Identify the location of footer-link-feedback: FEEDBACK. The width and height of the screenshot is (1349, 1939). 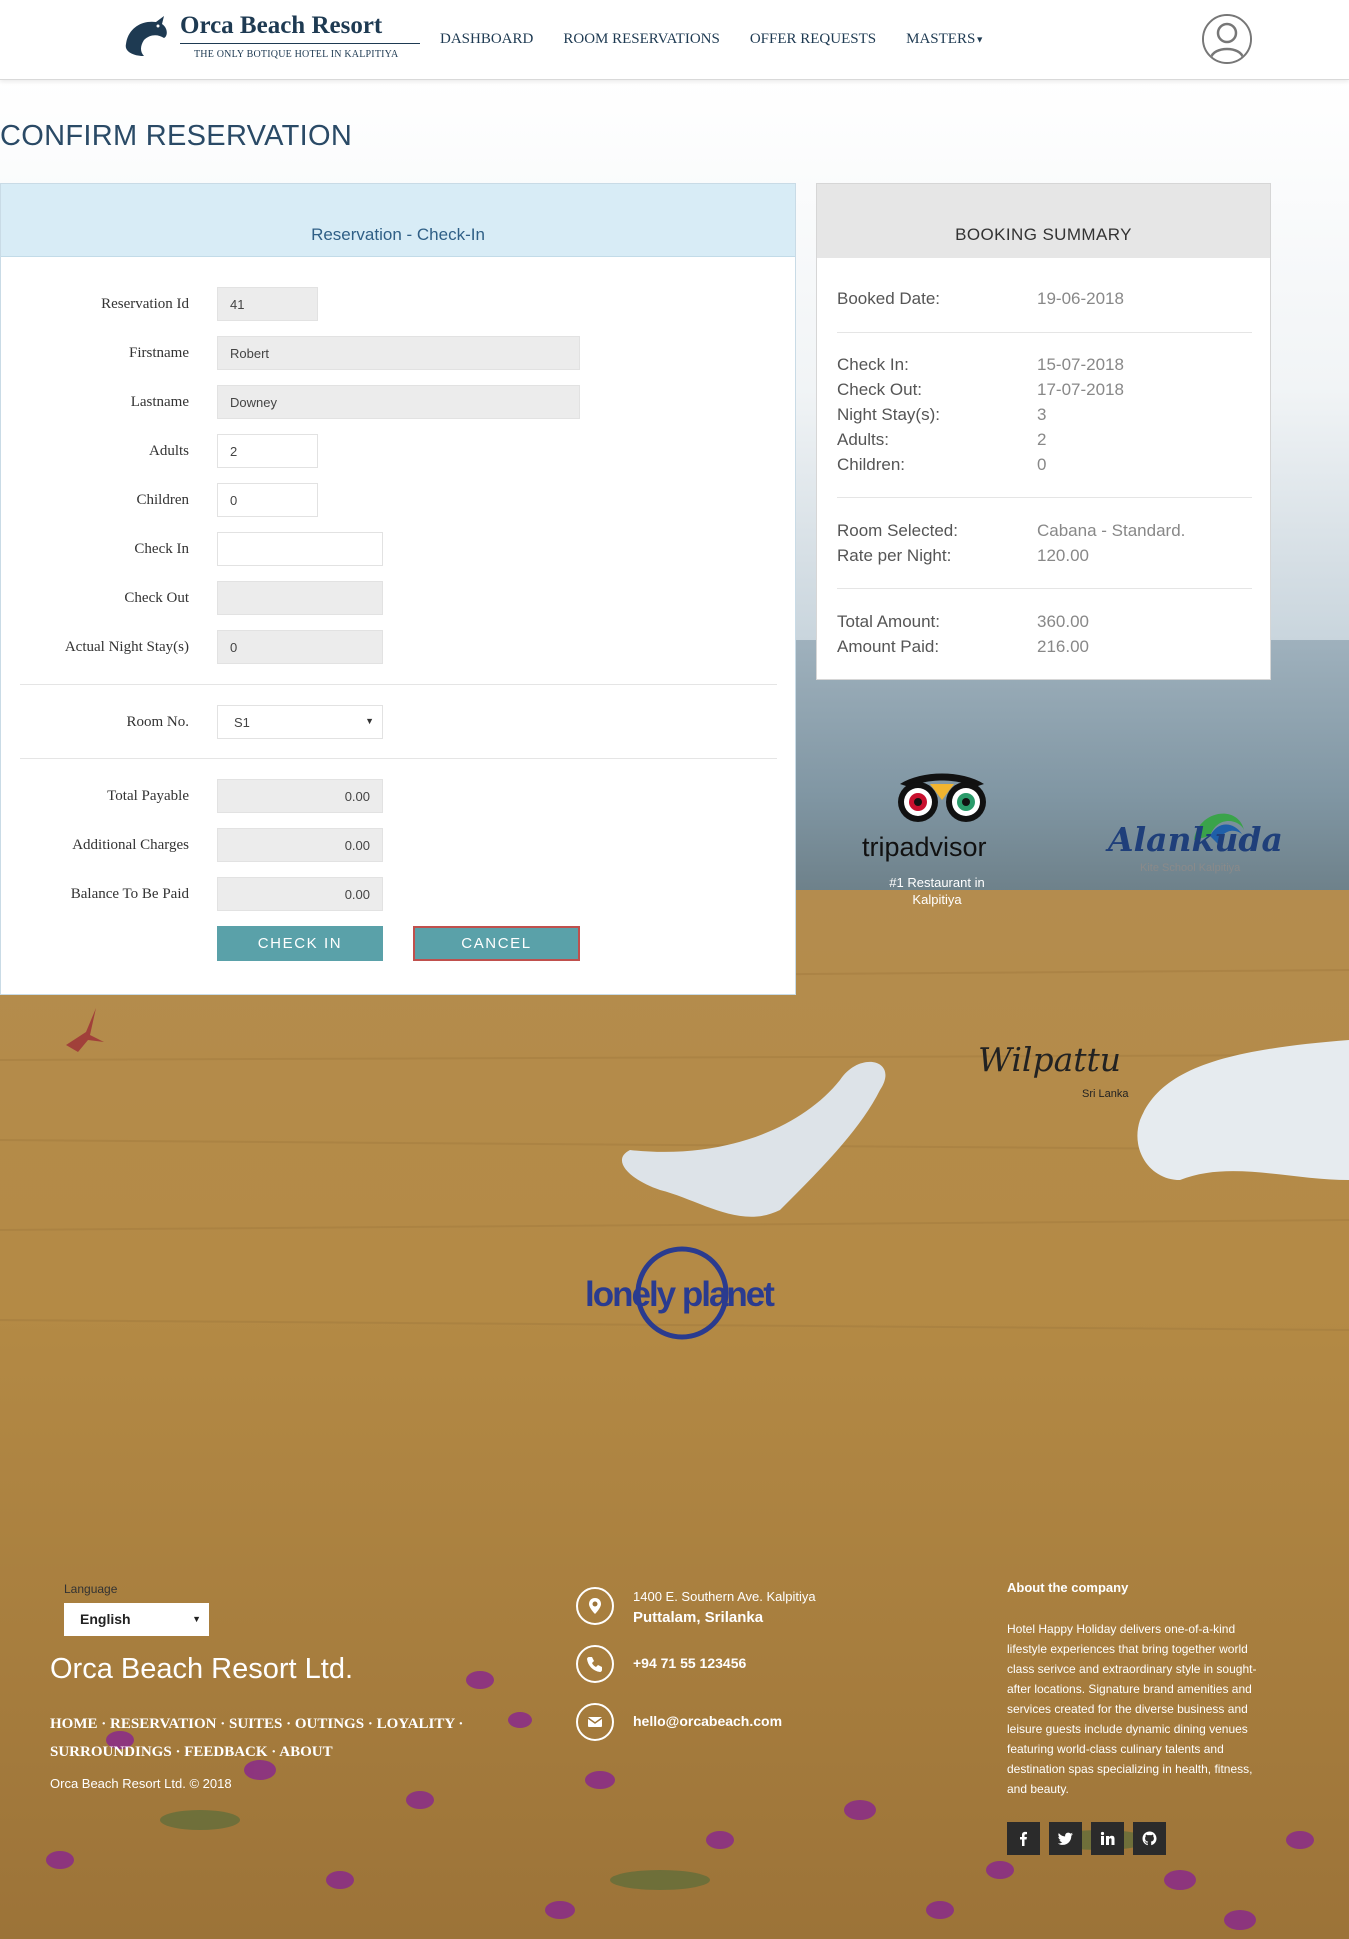
(225, 1752).